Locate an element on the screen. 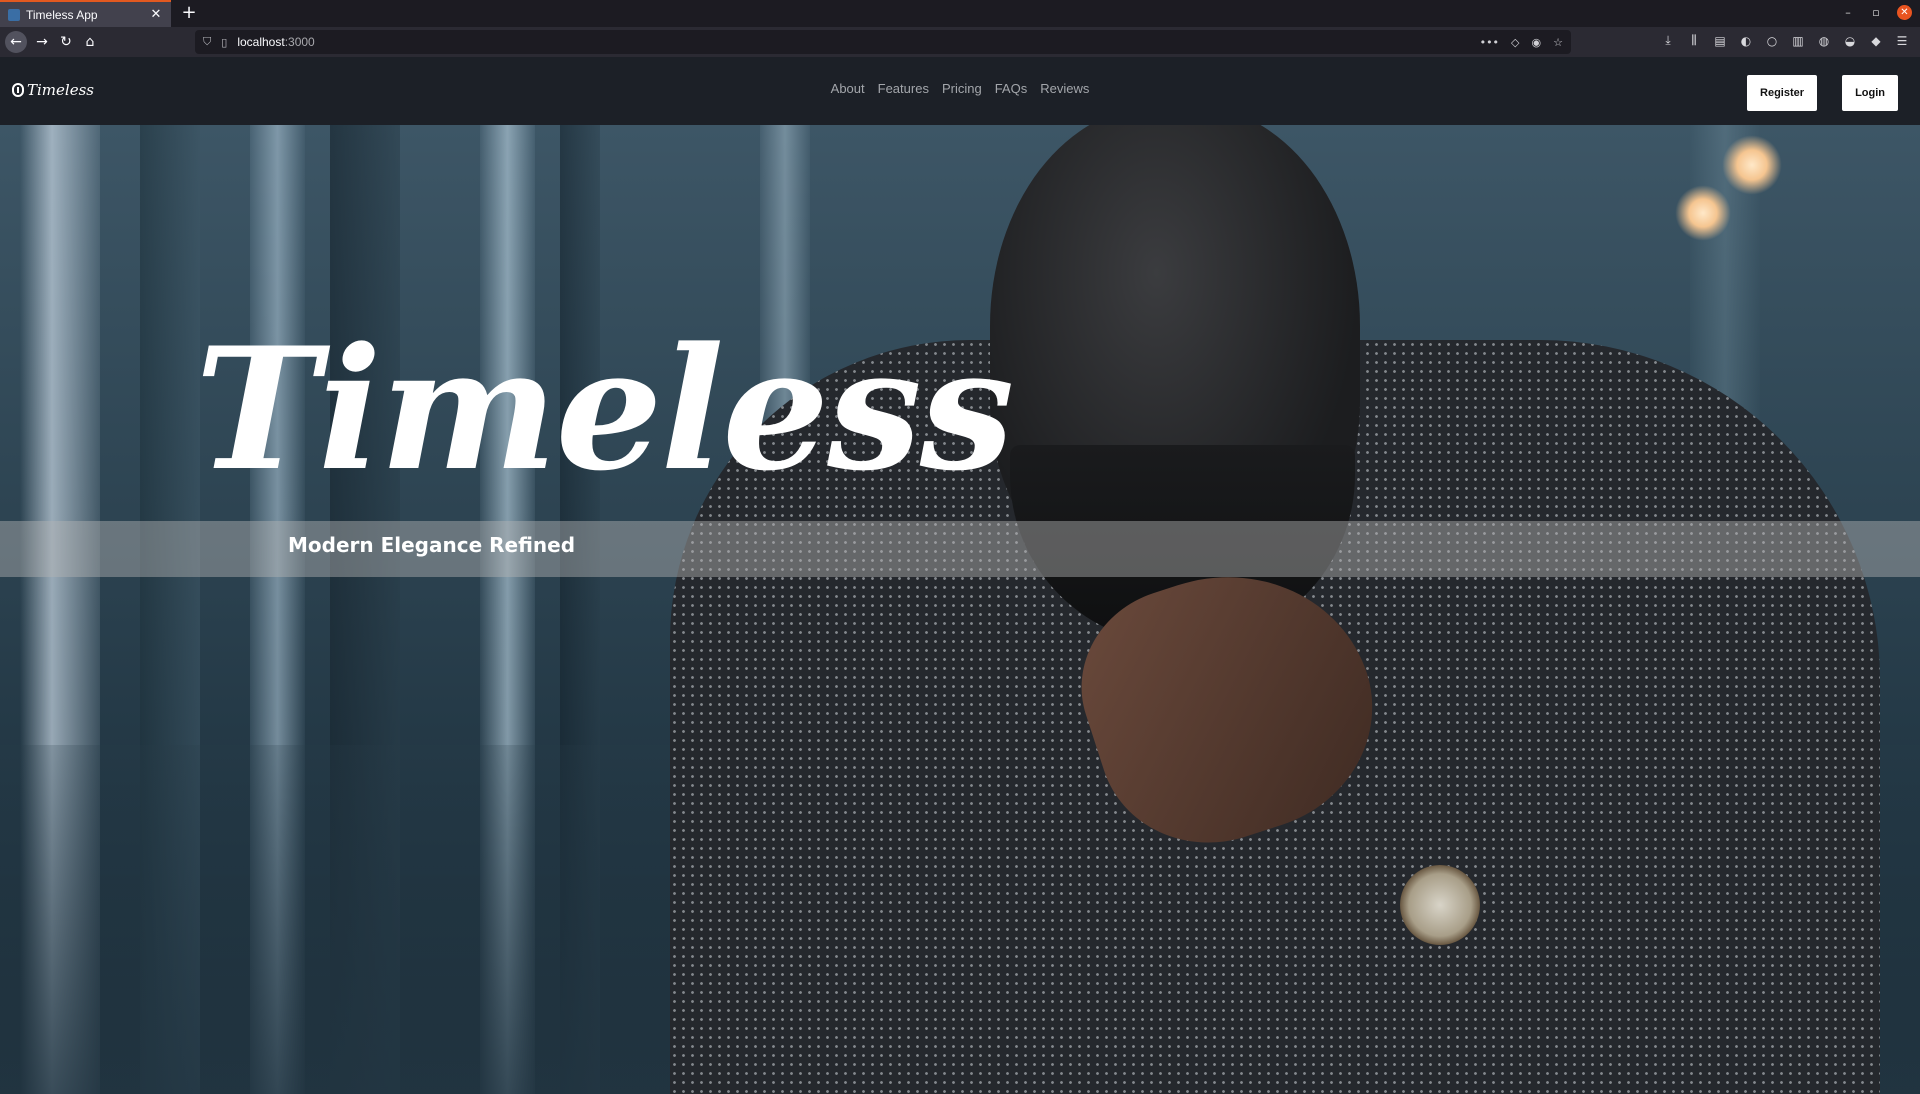  downloads-icon: ⤓ is located at coordinates (1668, 40).